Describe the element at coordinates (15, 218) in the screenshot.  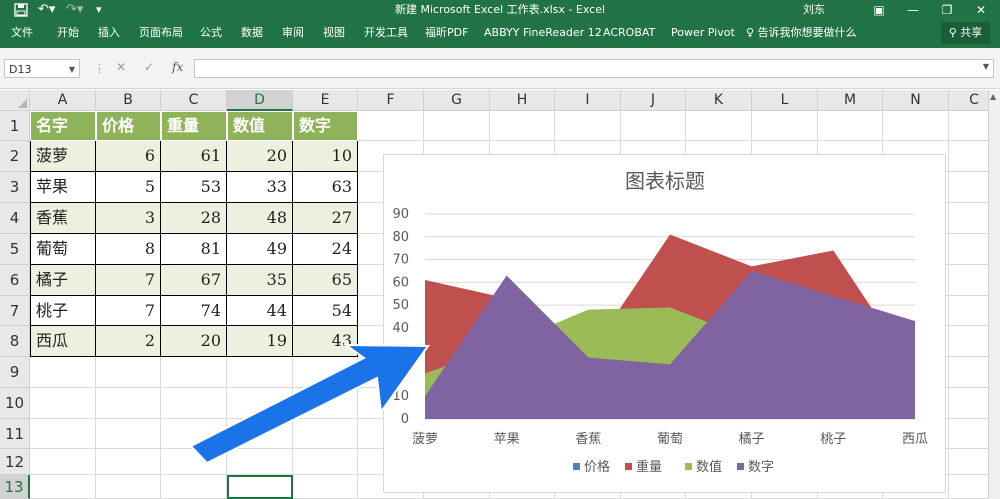
I see `row-header-4: 4` at that location.